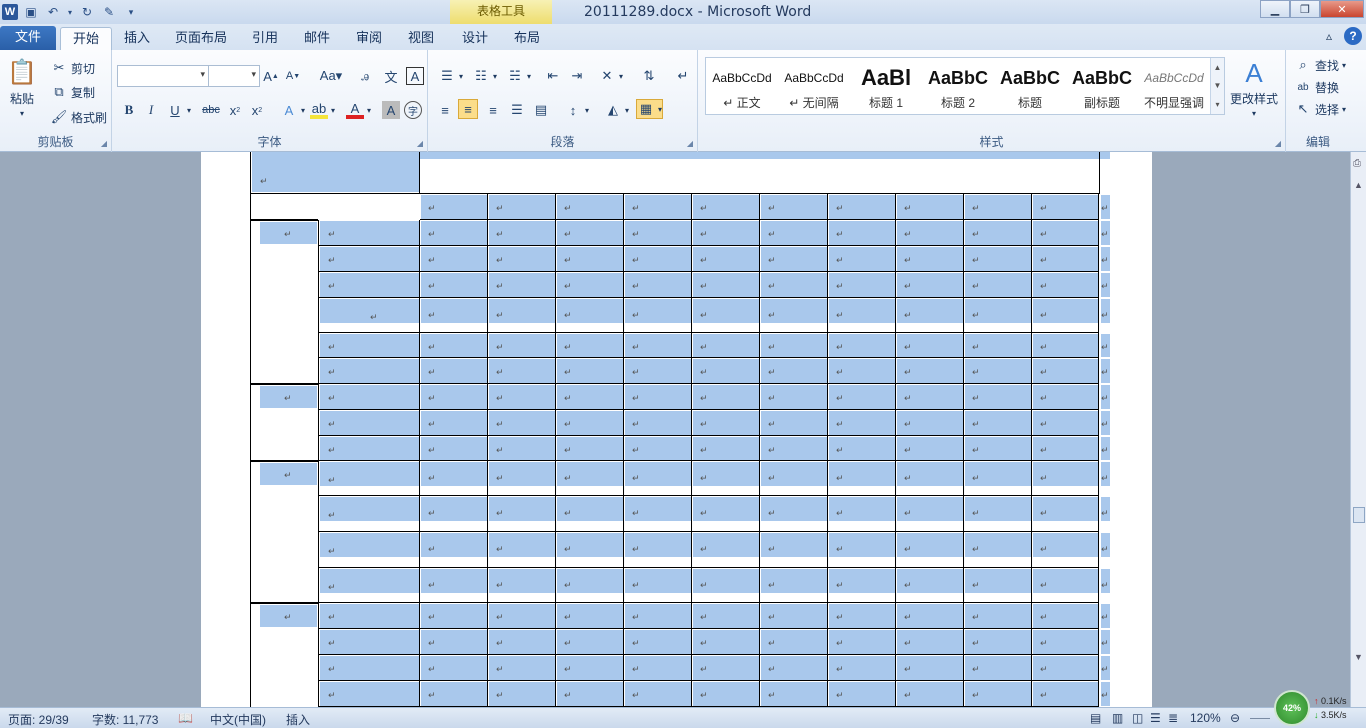 The height and width of the screenshot is (728, 1366). Describe the element at coordinates (1260, 718) in the screenshot. I see `zoom-slider` at that location.